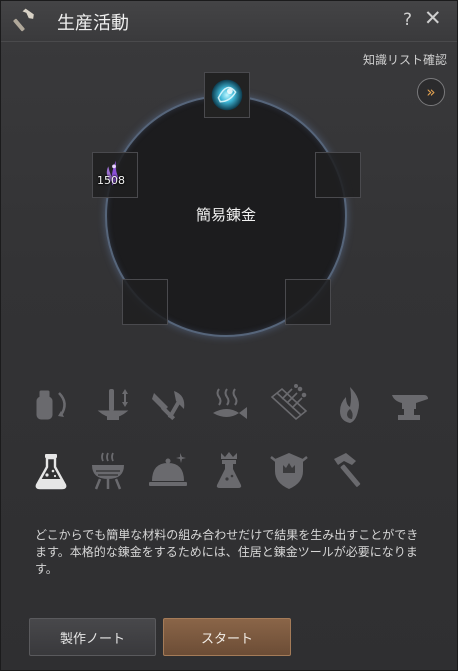 The width and height of the screenshot is (458, 671). I want to click on material-slot-top, so click(227, 95).